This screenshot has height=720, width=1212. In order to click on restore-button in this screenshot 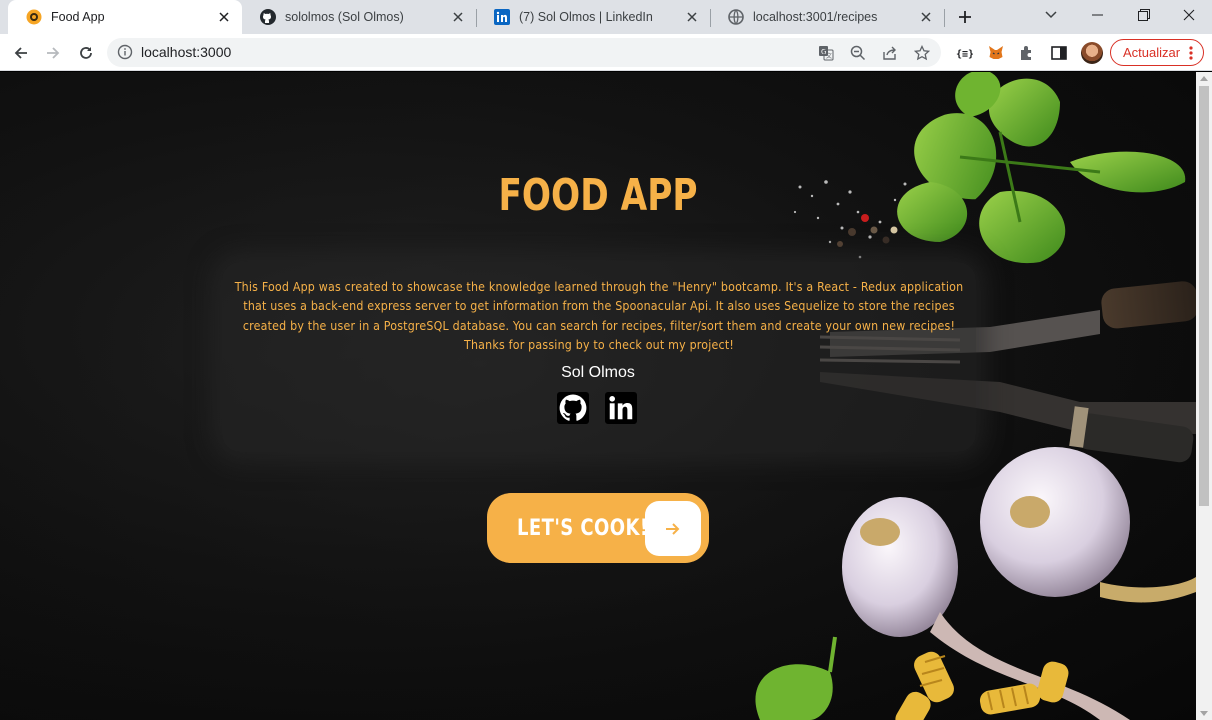, I will do `click(1144, 15)`.